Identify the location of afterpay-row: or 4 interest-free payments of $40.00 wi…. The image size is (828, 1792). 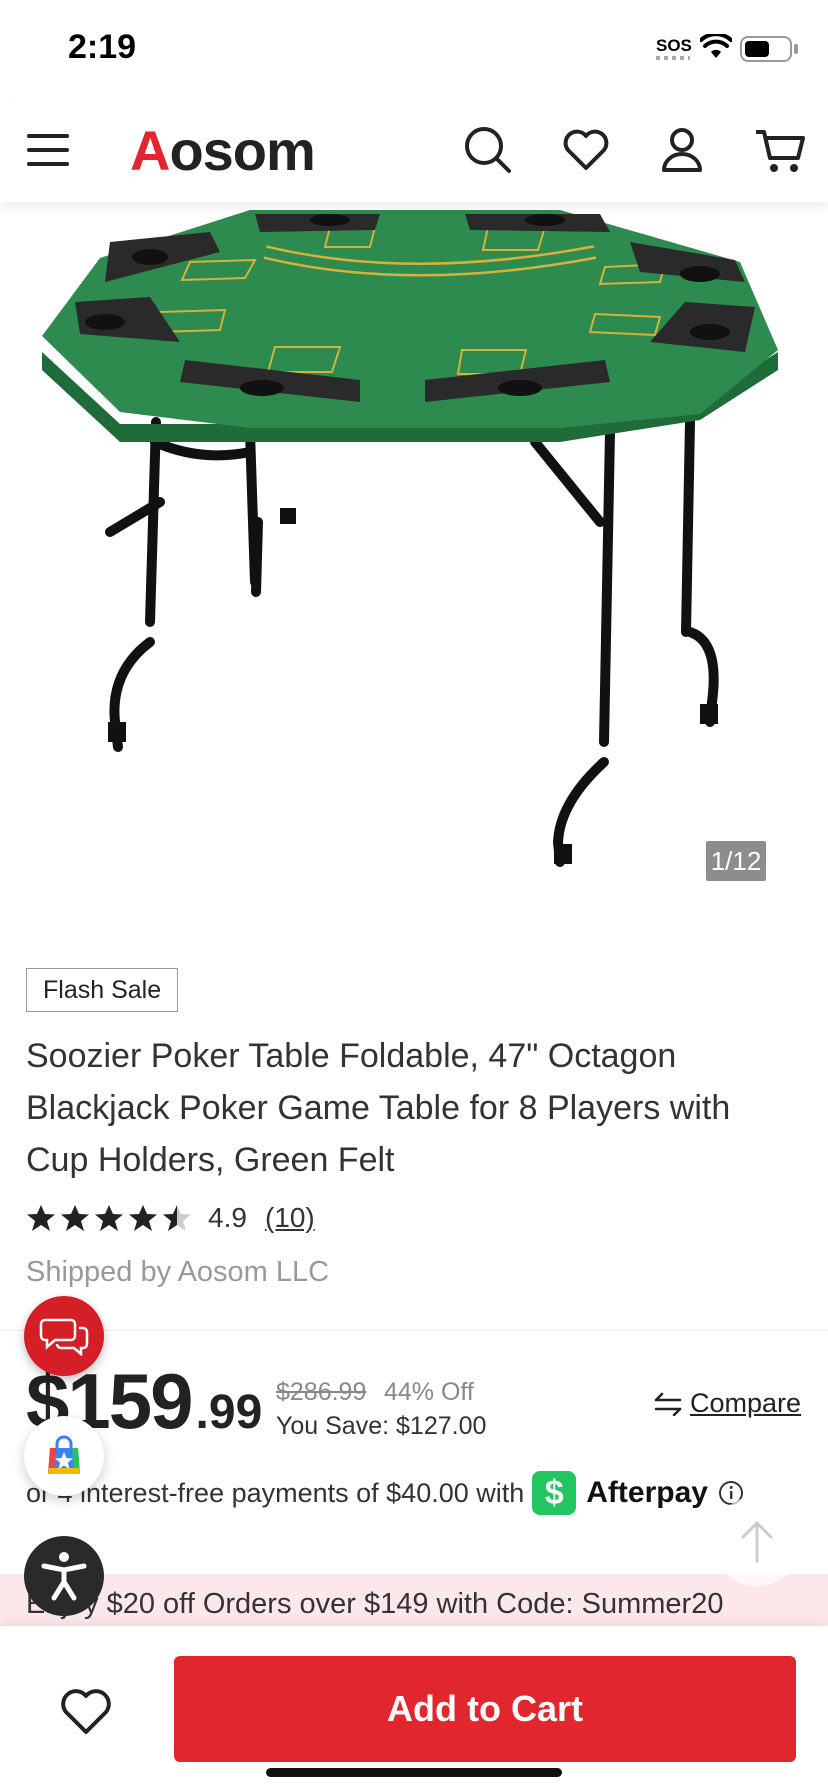
(385, 1493).